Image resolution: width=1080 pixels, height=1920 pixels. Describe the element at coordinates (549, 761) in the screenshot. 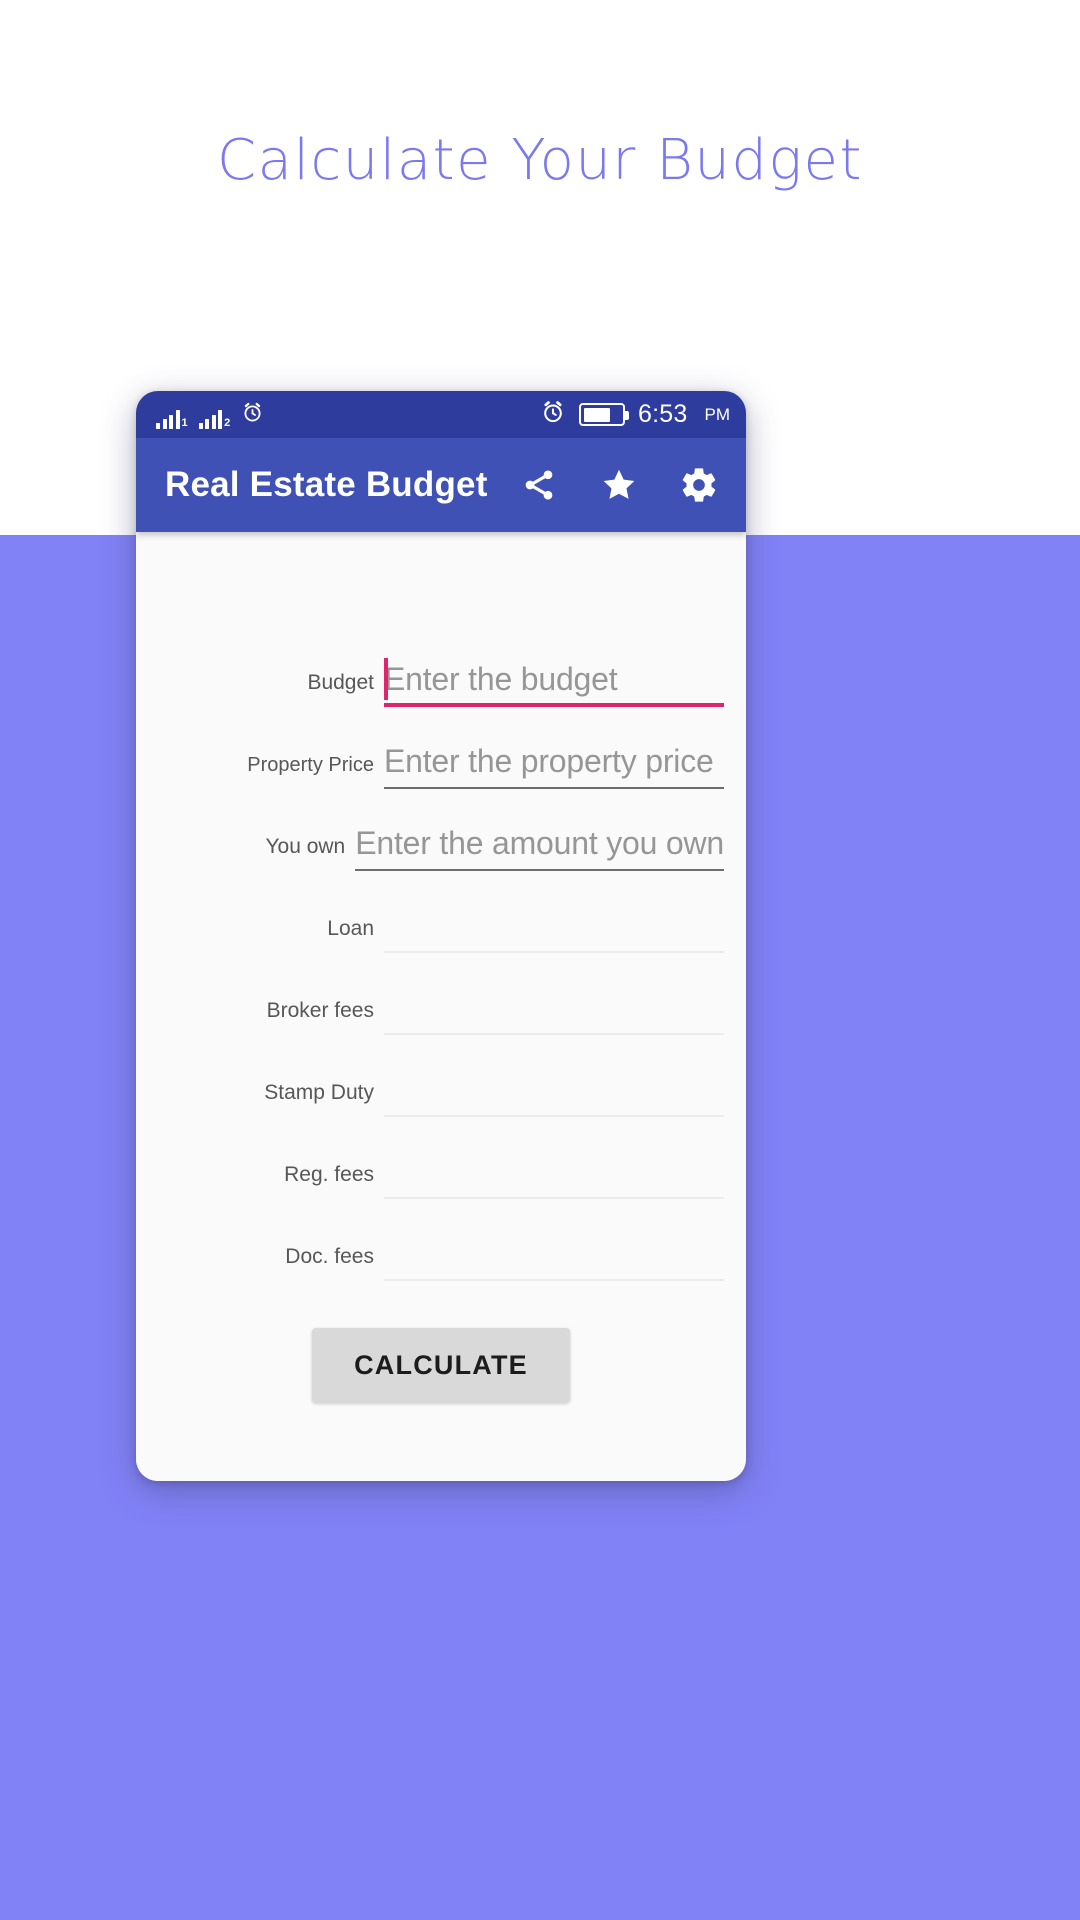

I see `property-price-placeholder: Enter the property price` at that location.